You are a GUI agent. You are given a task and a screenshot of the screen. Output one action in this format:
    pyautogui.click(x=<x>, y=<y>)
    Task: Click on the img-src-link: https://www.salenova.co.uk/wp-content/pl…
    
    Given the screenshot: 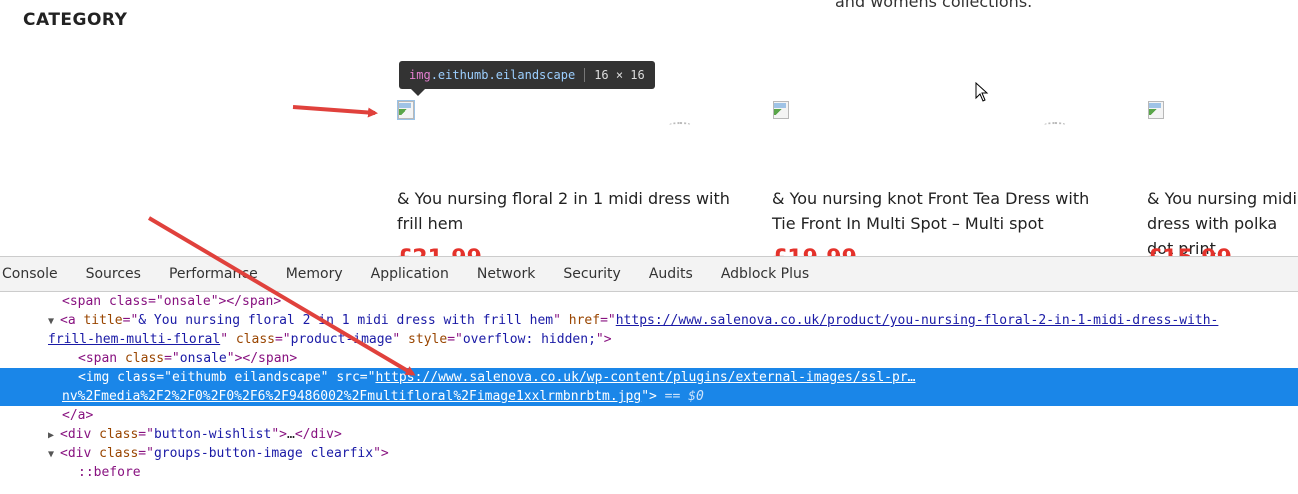 What is the action you would take?
    pyautogui.click(x=645, y=377)
    